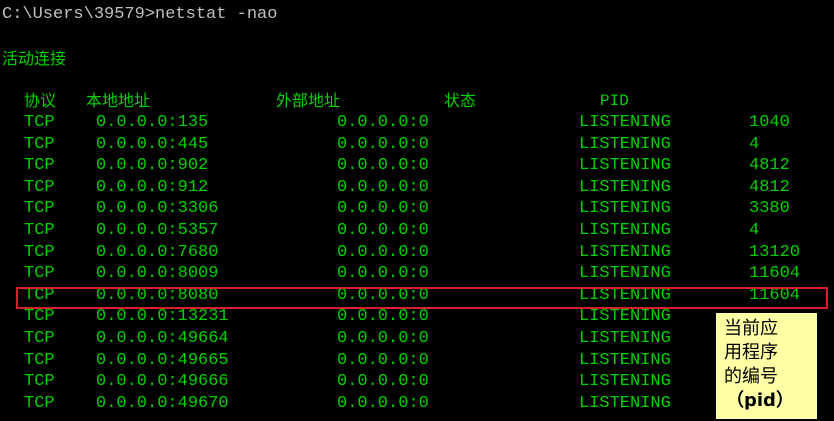  I want to click on header-proto: 协议, so click(40, 100).